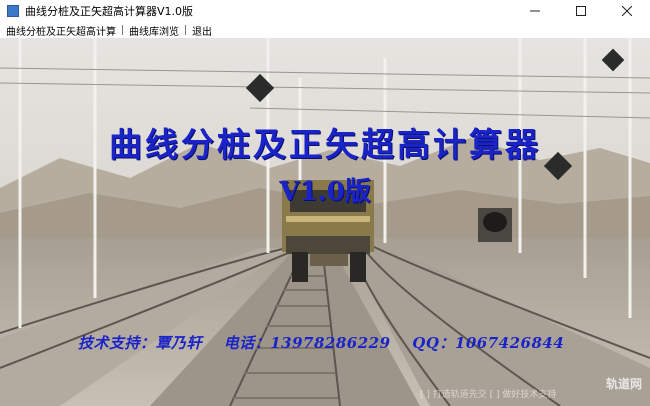 Image resolution: width=650 pixels, height=406 pixels. What do you see at coordinates (202, 30) in the screenshot?
I see `menu-item-exit: 退出` at bounding box center [202, 30].